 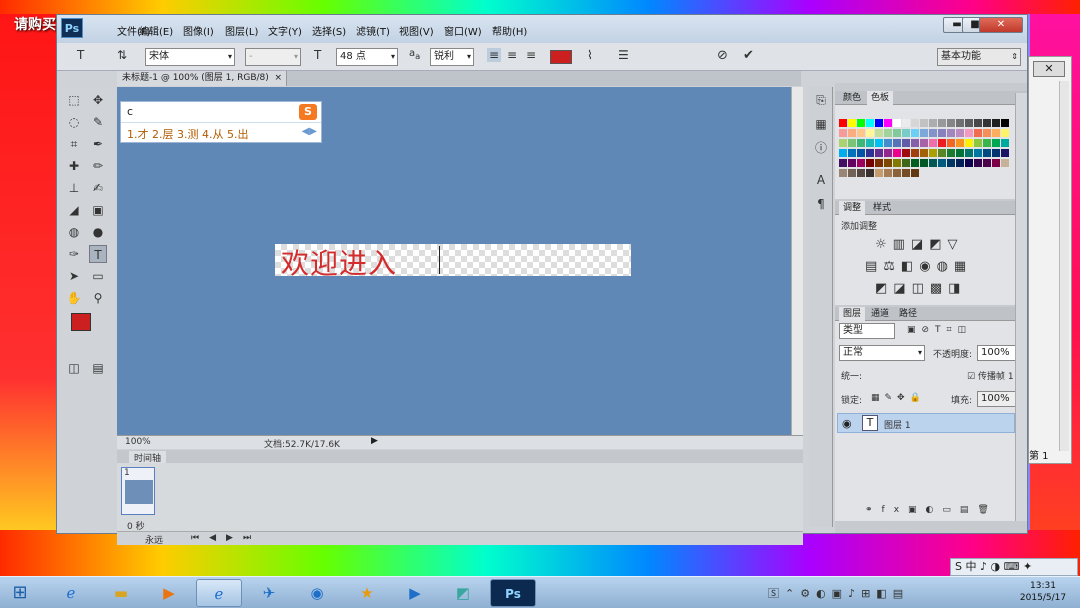 I want to click on healing-tool-icon: ✚, so click(x=74, y=166).